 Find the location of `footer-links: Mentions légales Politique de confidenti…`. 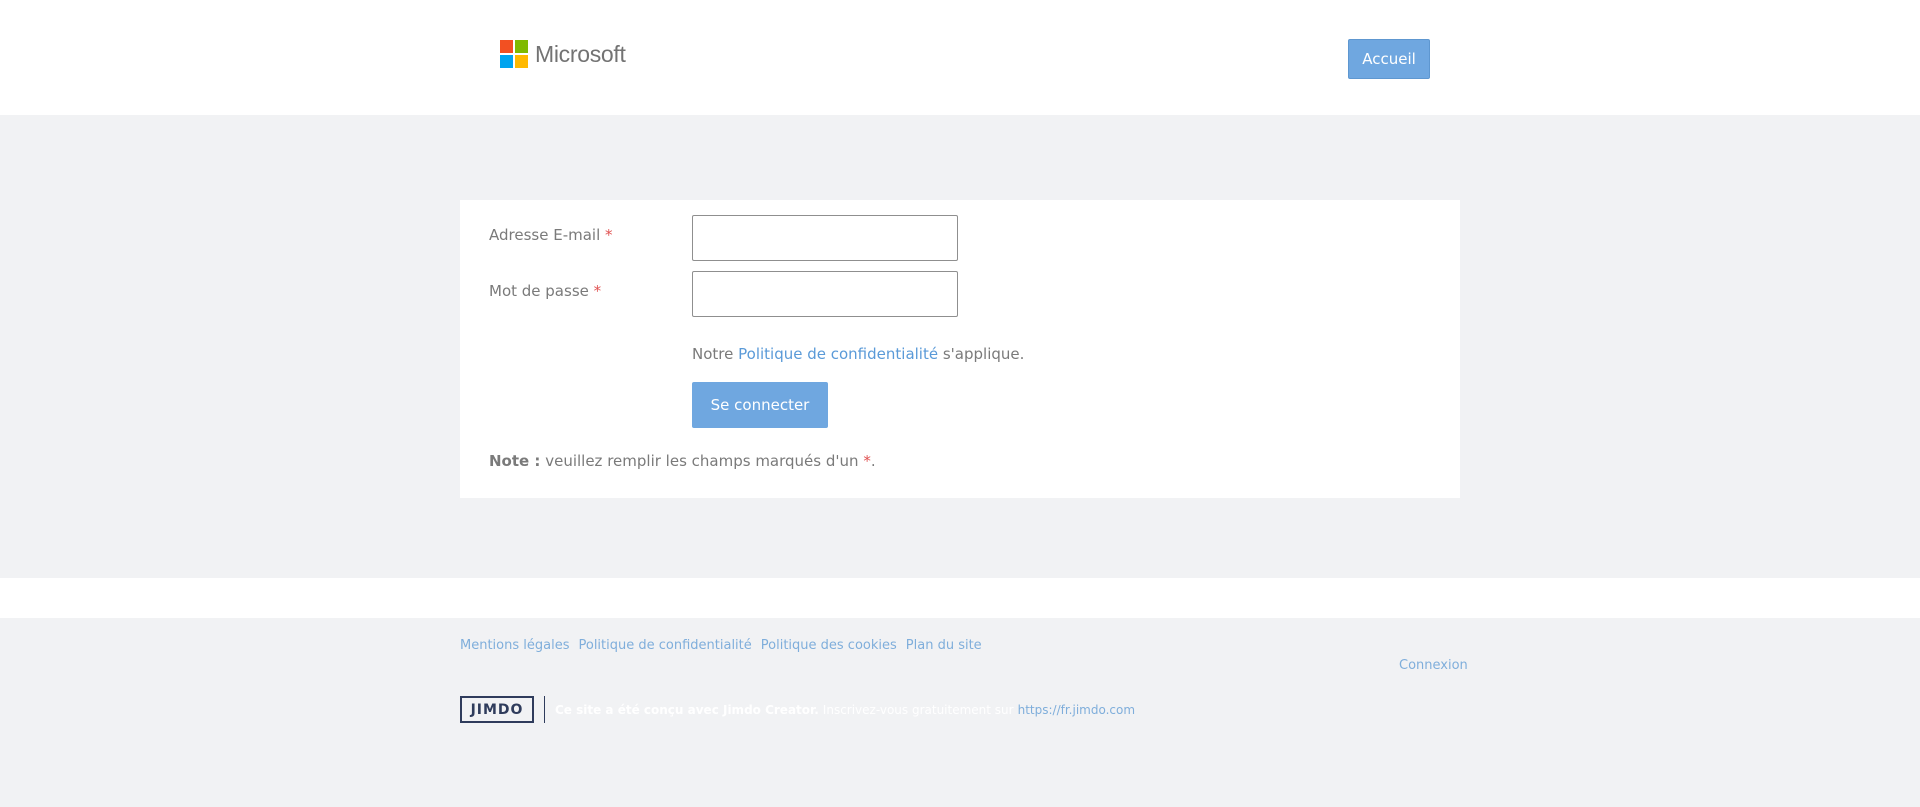

footer-links: Mentions légales Politique de confidenti… is located at coordinates (721, 645).